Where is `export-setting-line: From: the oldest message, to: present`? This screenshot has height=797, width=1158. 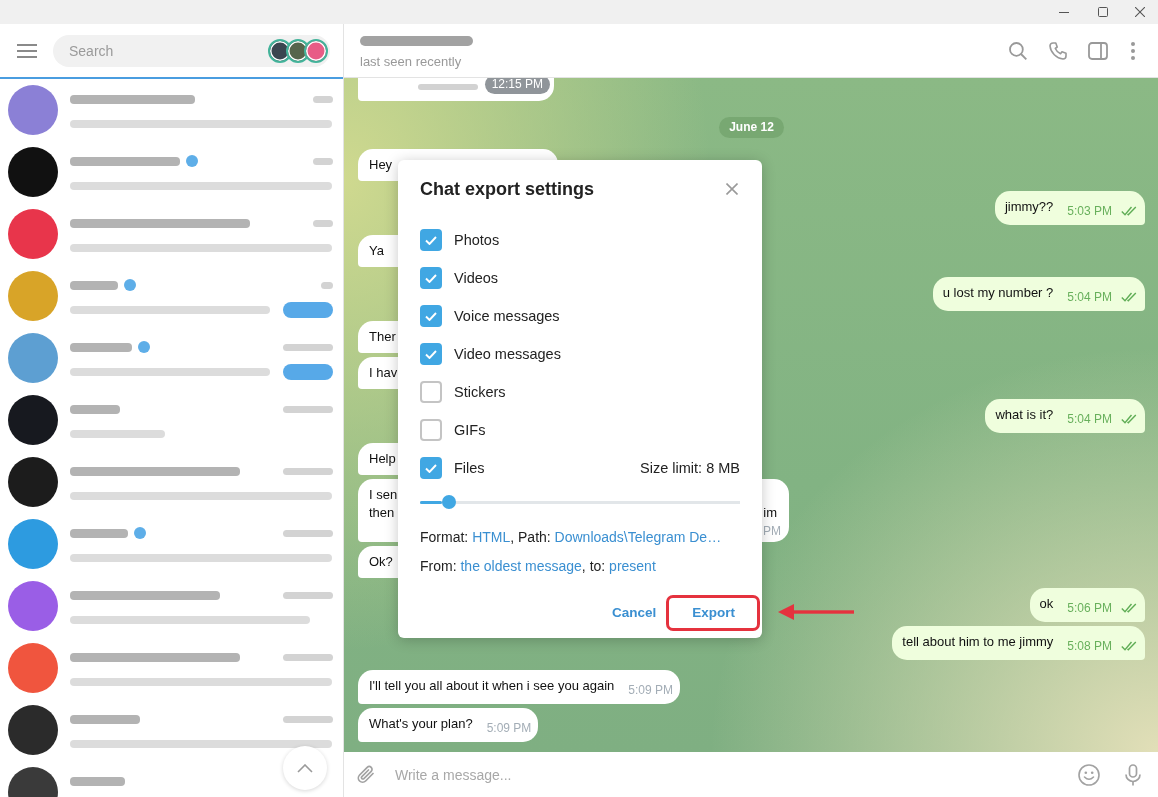
export-setting-line: From: the oldest message, to: present is located at coordinates (538, 566).